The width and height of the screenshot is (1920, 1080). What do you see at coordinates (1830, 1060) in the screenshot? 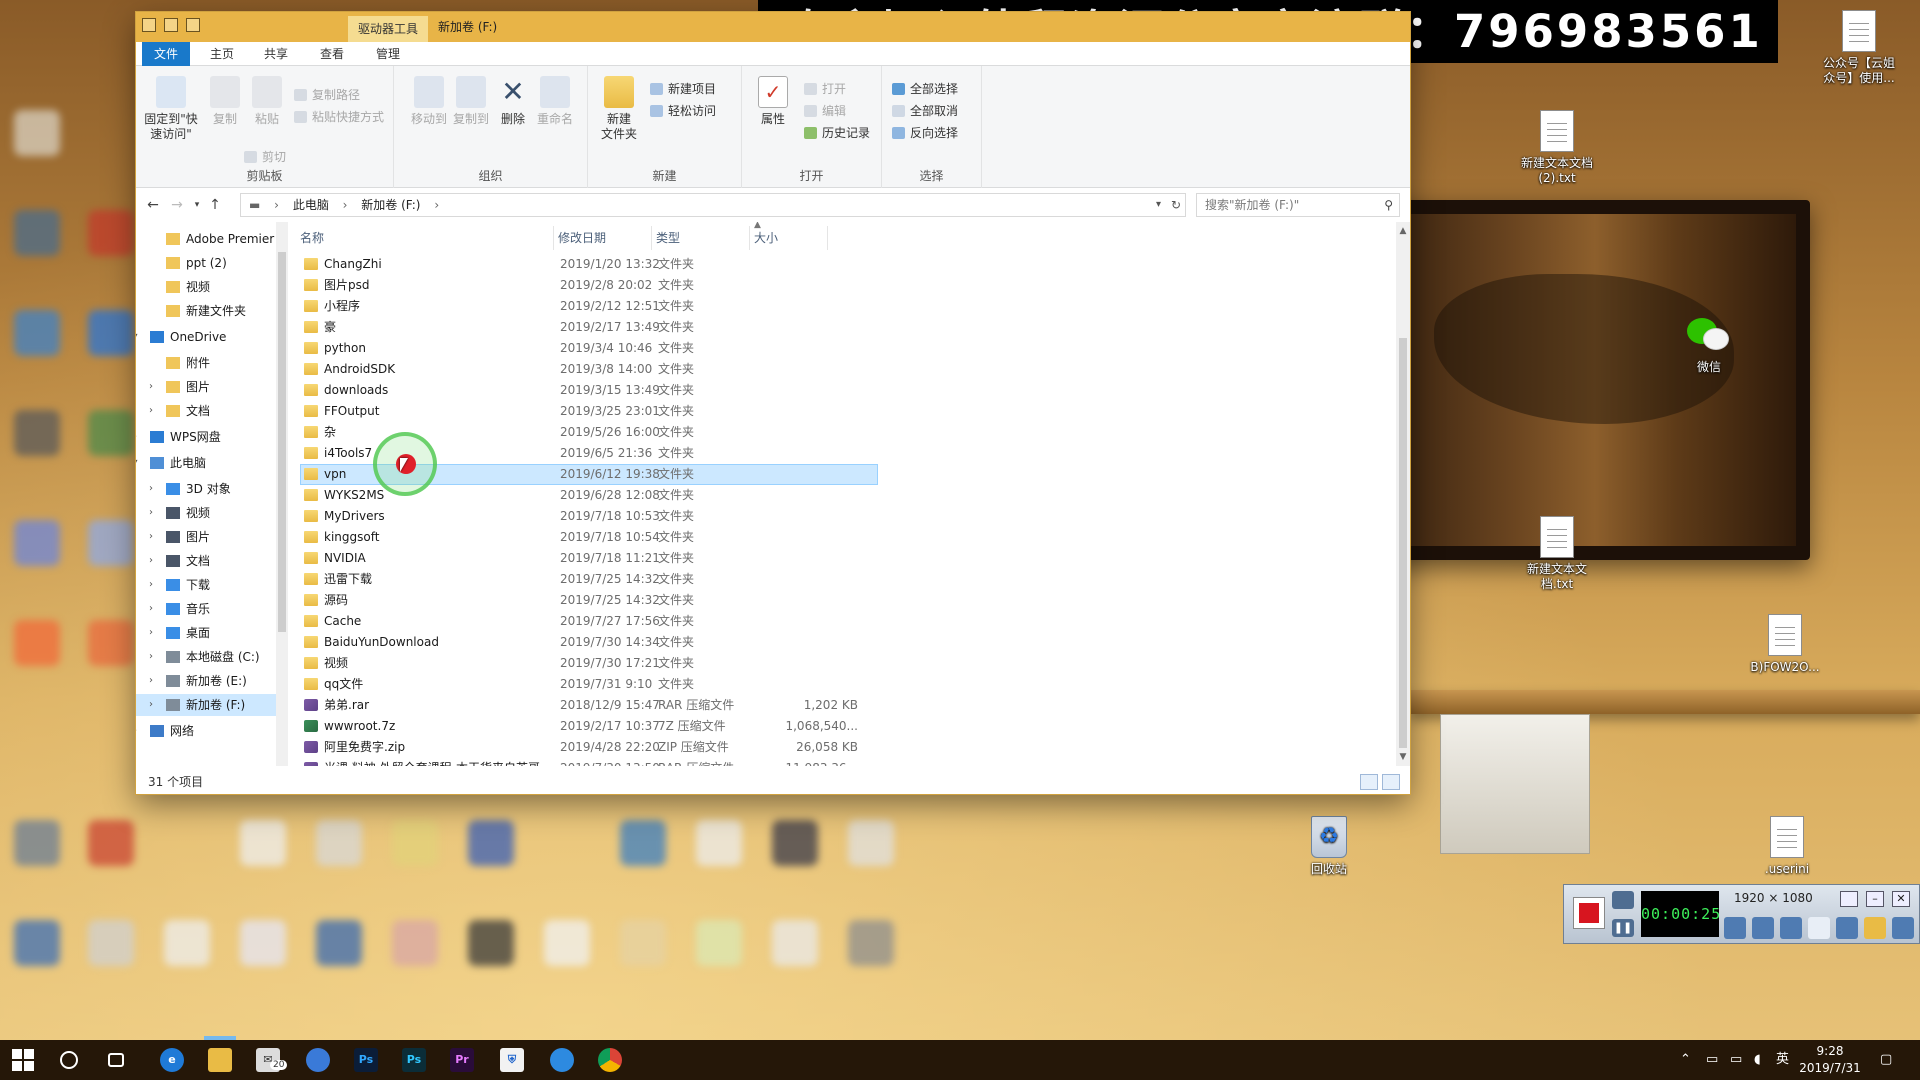
I see `taskbar-clock: 9:28 2019/7/31` at bounding box center [1830, 1060].